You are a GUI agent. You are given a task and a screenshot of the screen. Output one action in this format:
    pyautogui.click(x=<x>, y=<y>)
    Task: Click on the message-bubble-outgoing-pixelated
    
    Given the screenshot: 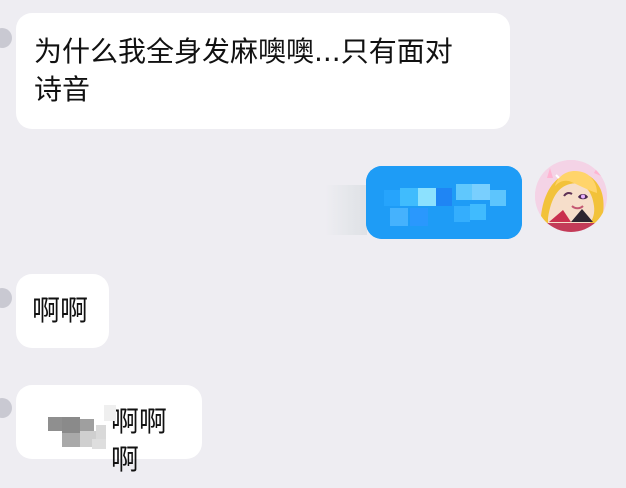 What is the action you would take?
    pyautogui.click(x=444, y=202)
    